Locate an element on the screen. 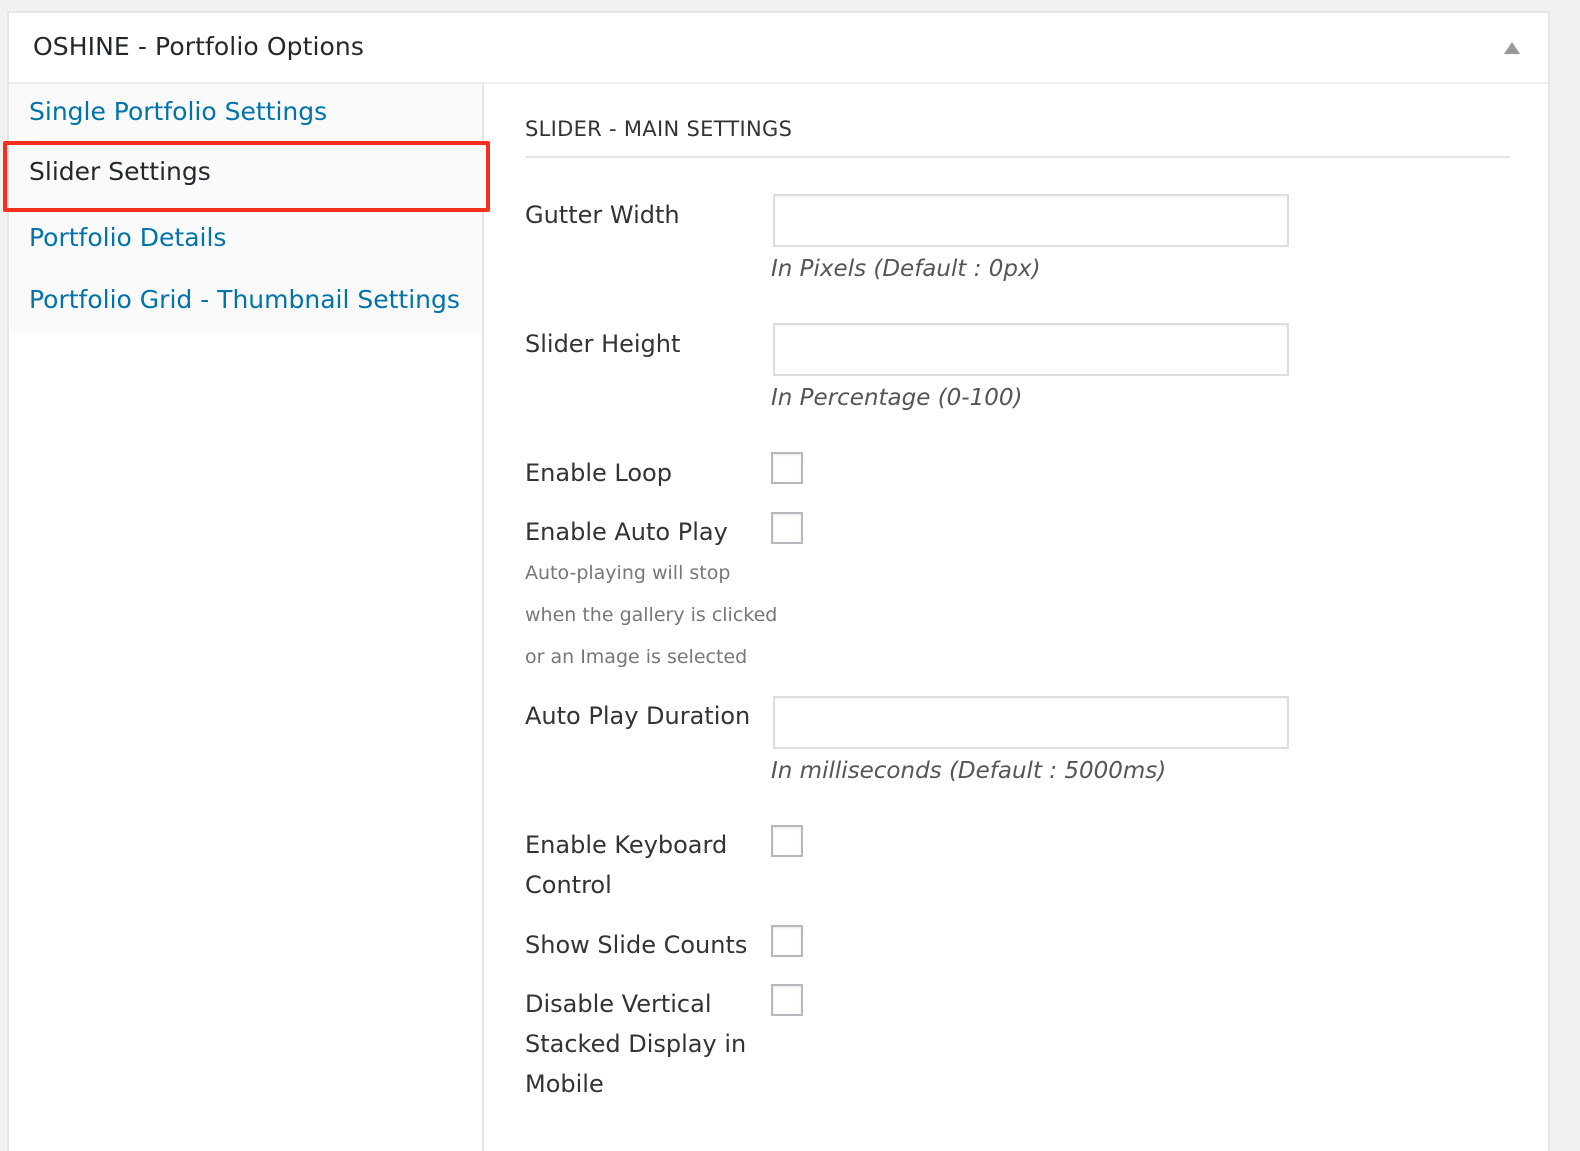 The image size is (1580, 1151). disable-vertical-stacked-label-line-1: Disable Vertical is located at coordinates (618, 1004).